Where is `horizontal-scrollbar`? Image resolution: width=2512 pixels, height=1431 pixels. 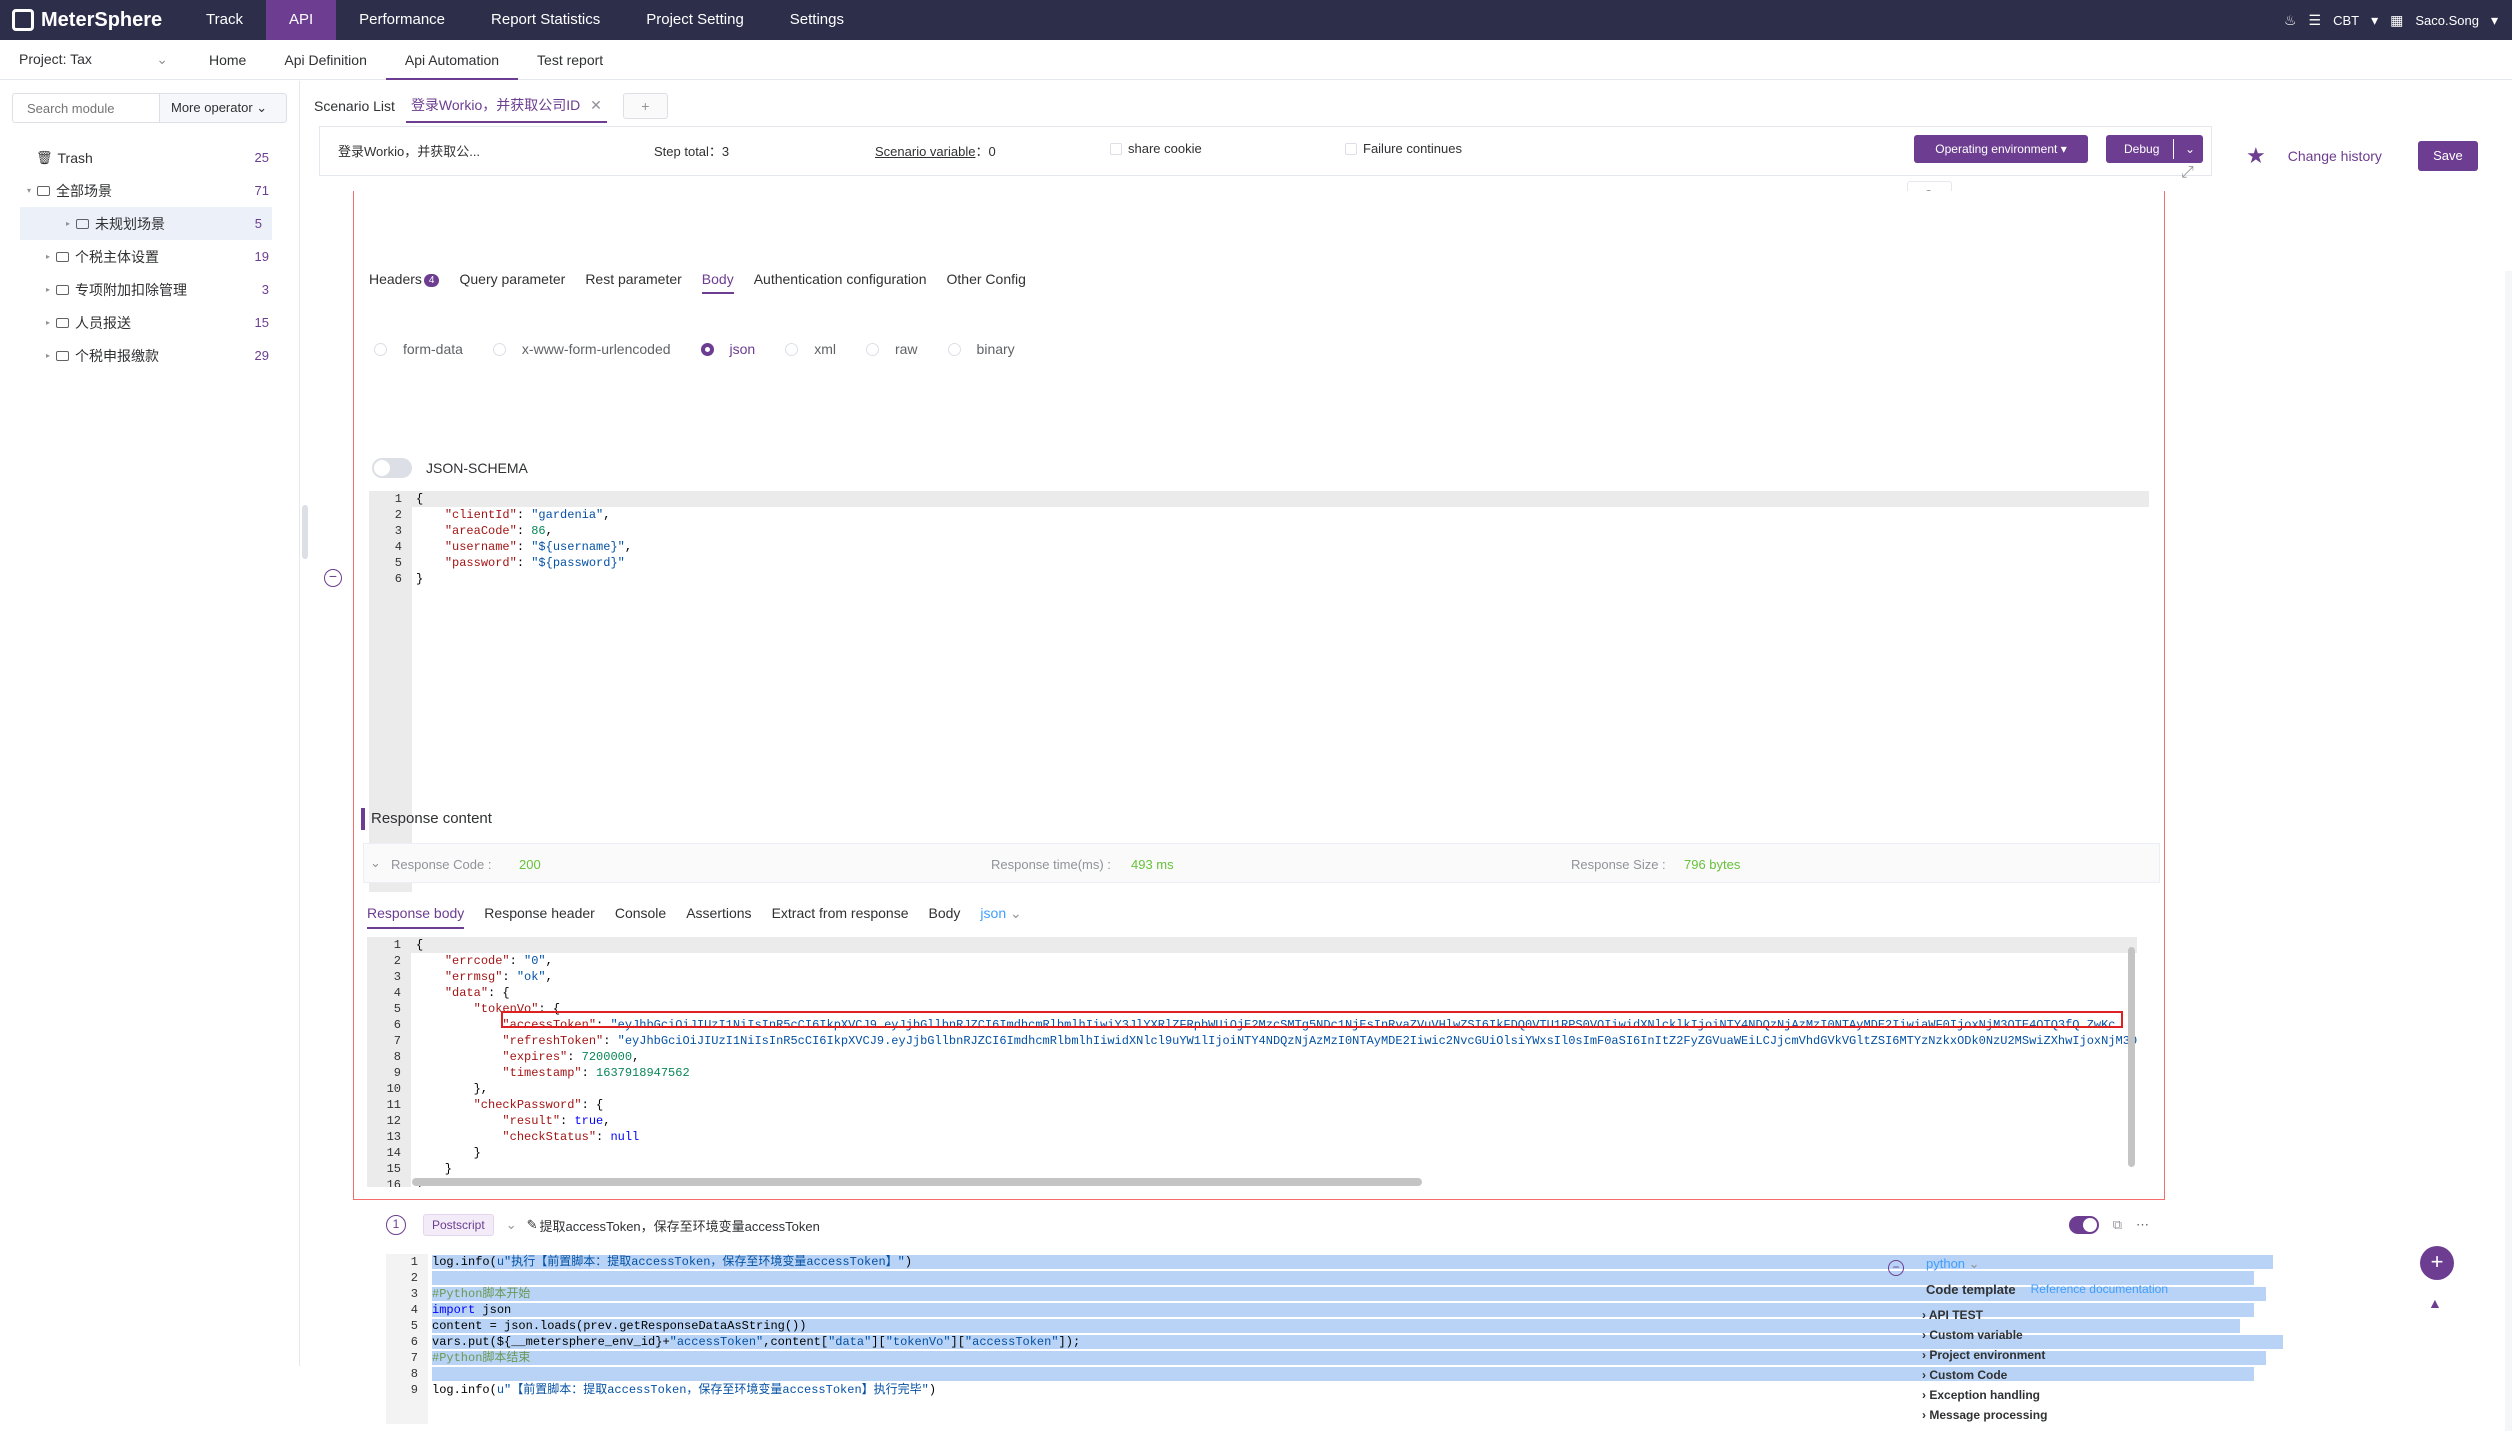
horizontal-scrollbar is located at coordinates (917, 1182).